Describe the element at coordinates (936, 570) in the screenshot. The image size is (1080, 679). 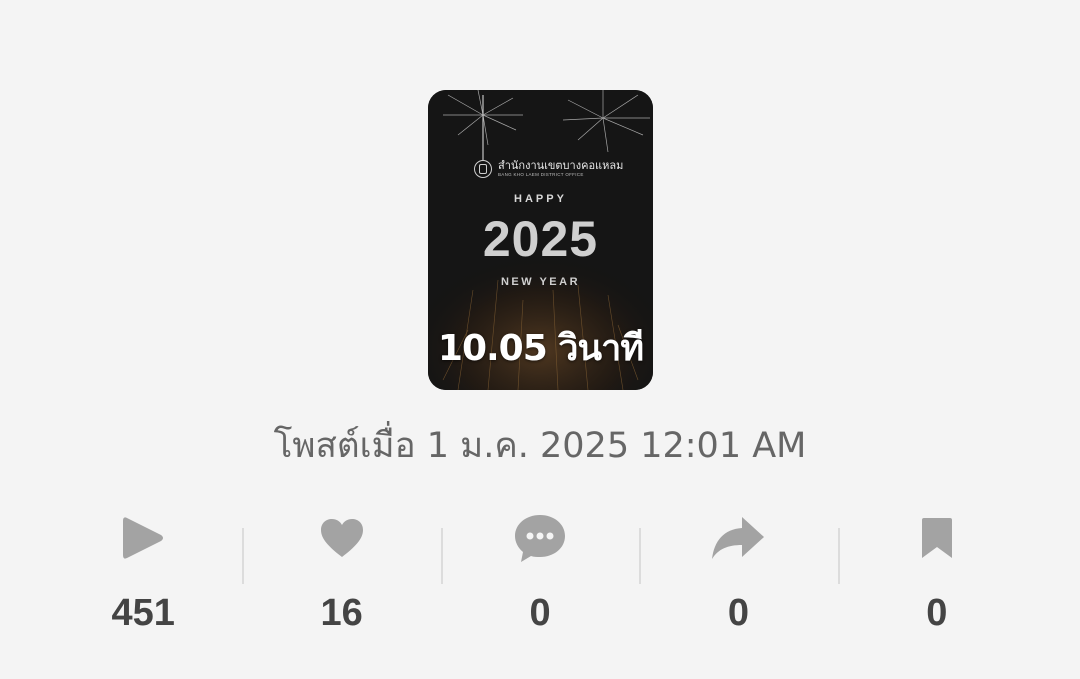
I see `stat-saves: 0` at that location.